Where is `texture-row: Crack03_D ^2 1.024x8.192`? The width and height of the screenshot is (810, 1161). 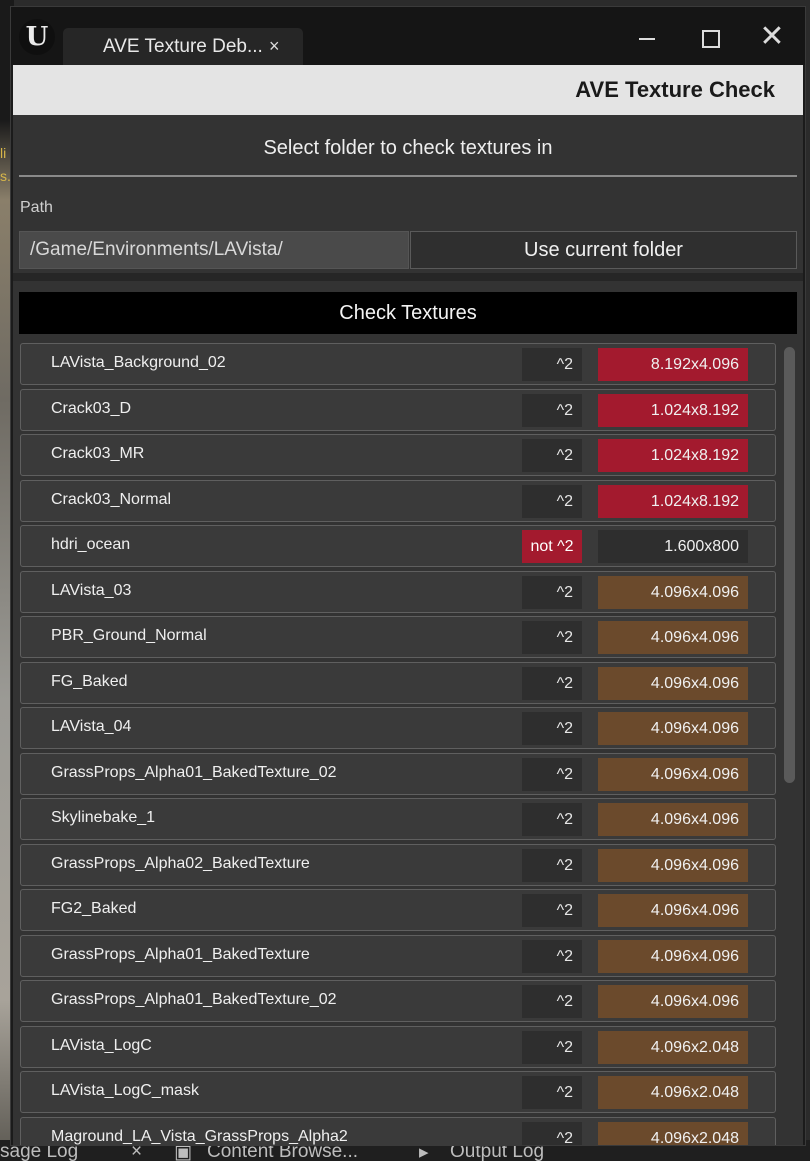 texture-row: Crack03_D ^2 1.024x8.192 is located at coordinates (398, 409).